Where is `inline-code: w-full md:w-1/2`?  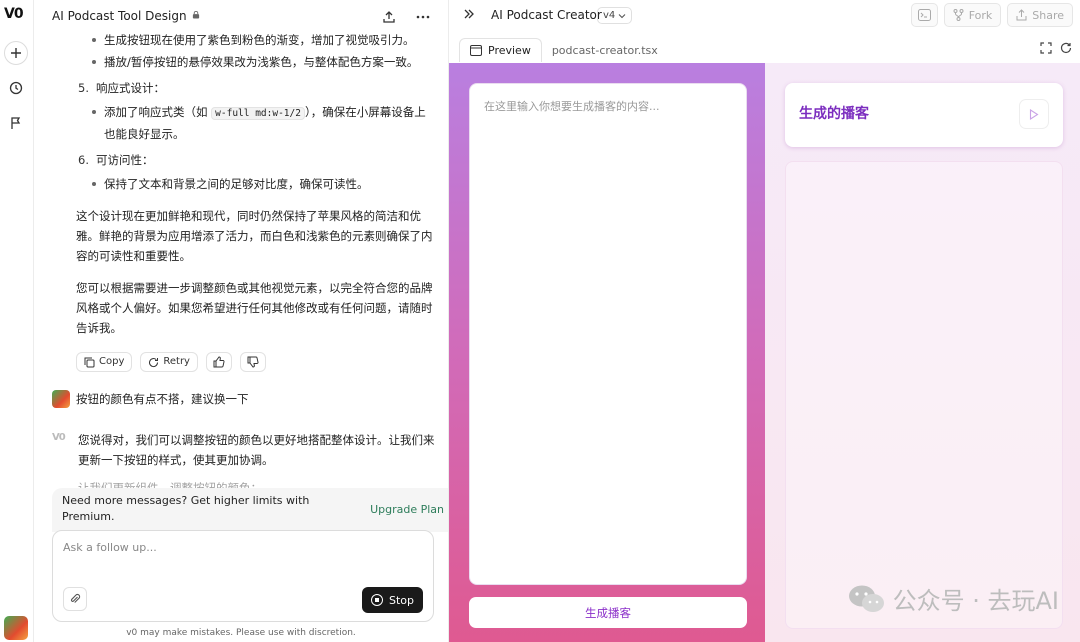 inline-code: w-full md:w-1/2 is located at coordinates (258, 113).